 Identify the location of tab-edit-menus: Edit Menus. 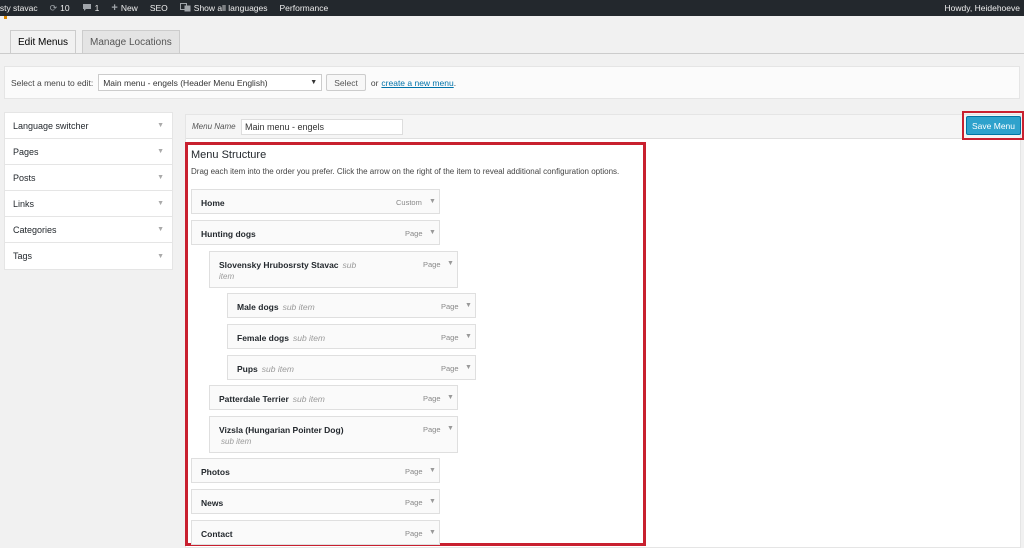
(43, 41).